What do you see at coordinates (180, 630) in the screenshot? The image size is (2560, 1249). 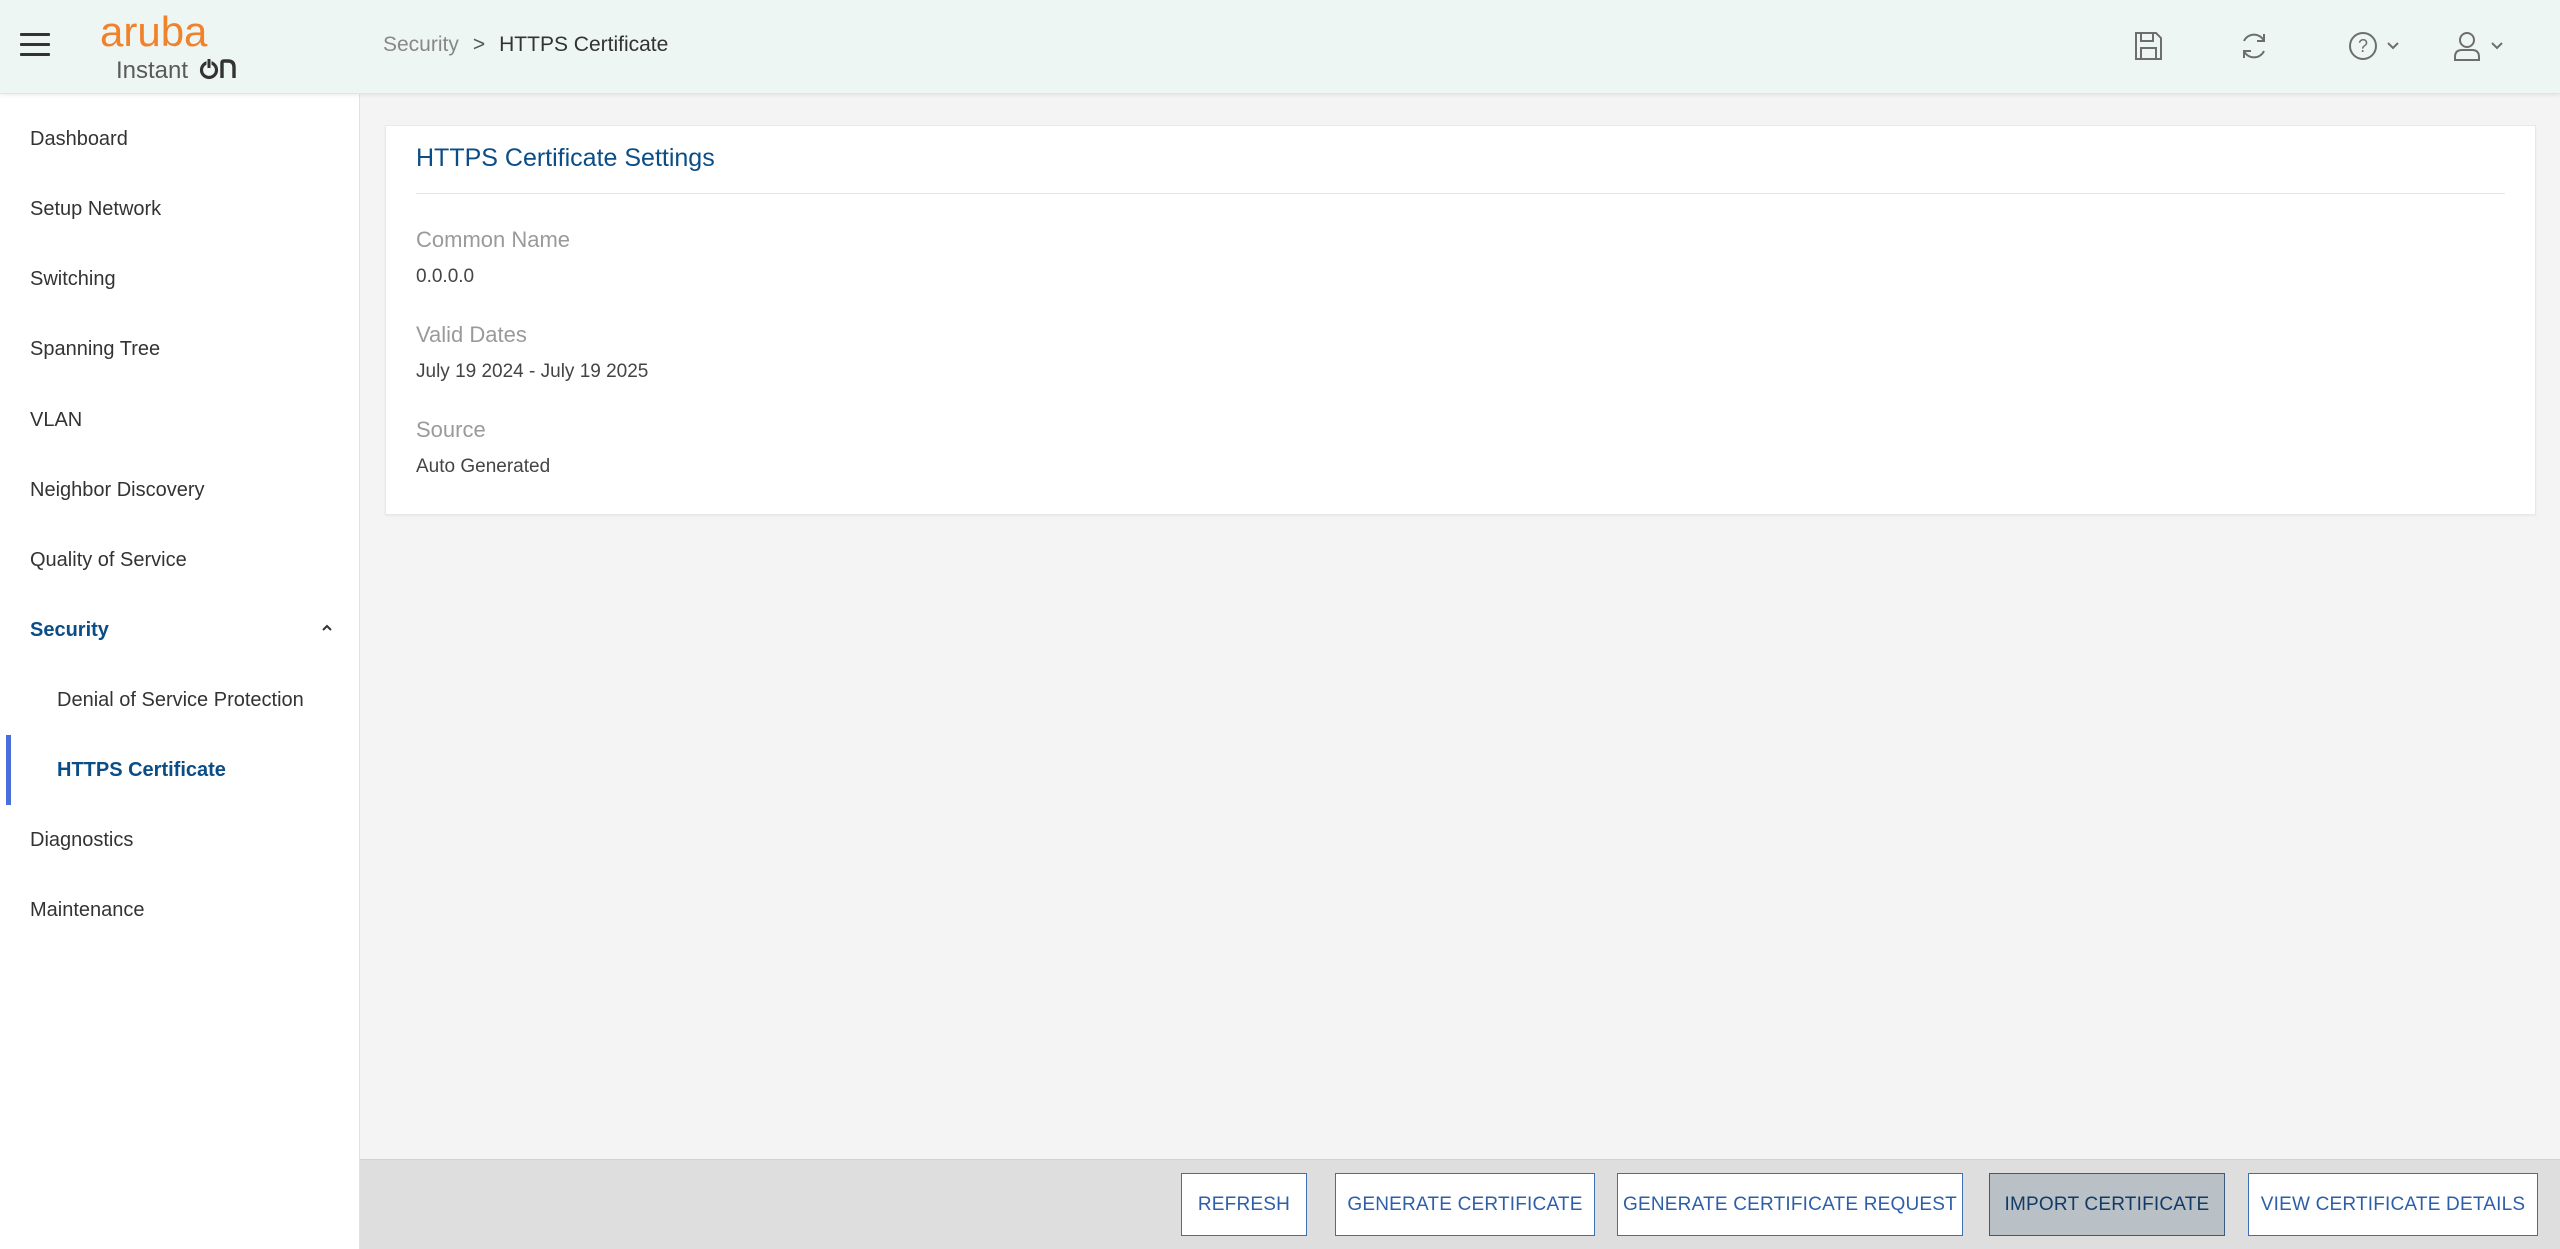 I see `sidebar-item-security: Security` at bounding box center [180, 630].